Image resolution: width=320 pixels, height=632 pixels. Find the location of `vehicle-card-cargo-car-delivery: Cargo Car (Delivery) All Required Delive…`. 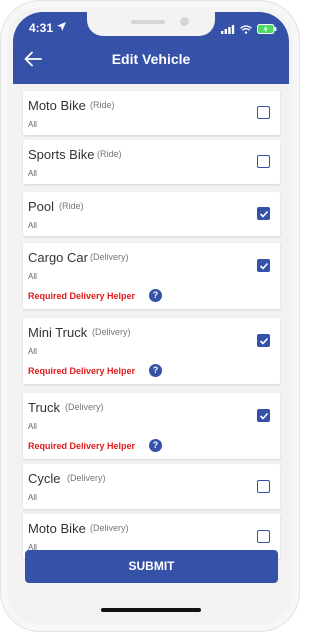

vehicle-card-cargo-car-delivery: Cargo Car (Delivery) All Required Delive… is located at coordinates (151, 276).